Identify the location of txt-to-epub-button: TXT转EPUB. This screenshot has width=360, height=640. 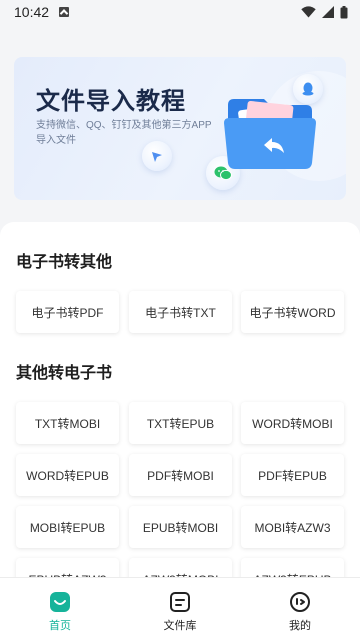
(180, 423).